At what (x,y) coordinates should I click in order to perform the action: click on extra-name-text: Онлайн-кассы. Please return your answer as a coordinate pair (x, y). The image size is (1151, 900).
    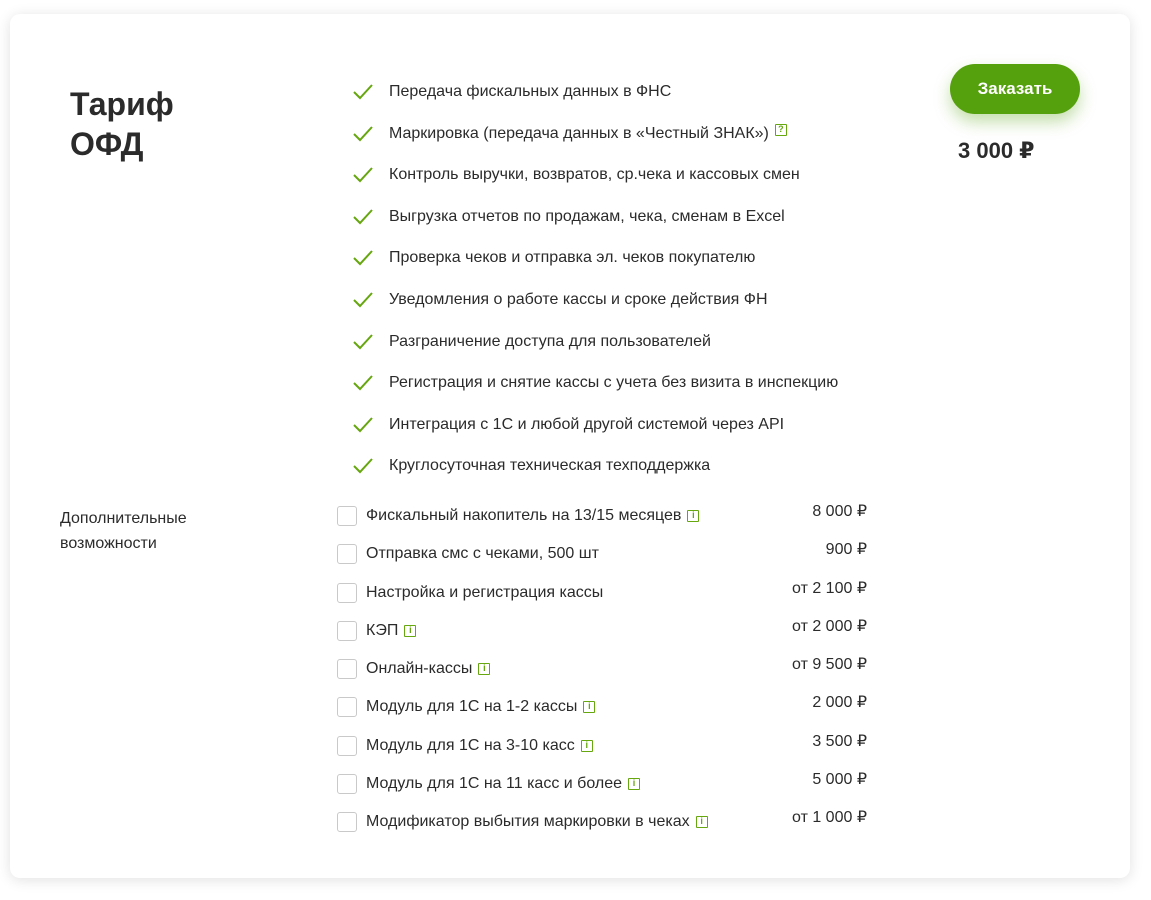
    Looking at the image, I should click on (419, 669).